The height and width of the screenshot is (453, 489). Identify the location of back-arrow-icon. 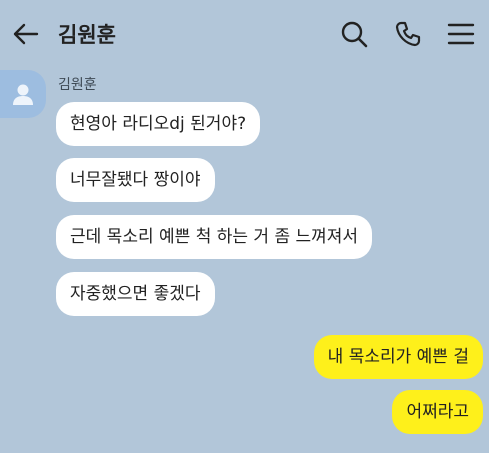
(25, 34).